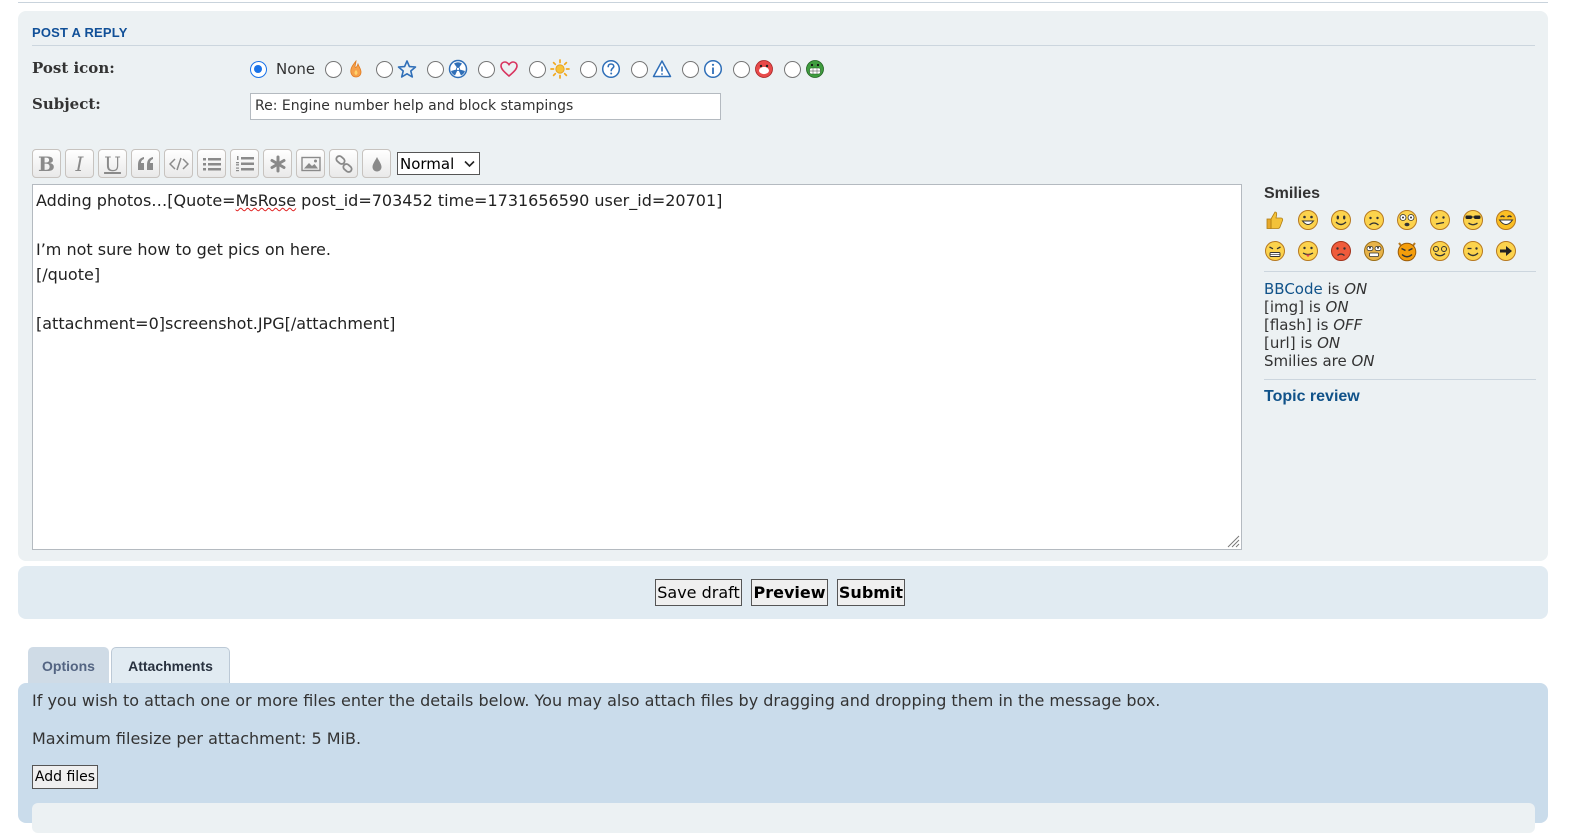  Describe the element at coordinates (266, 200) in the screenshot. I see `misspelled-word: MsRose` at that location.